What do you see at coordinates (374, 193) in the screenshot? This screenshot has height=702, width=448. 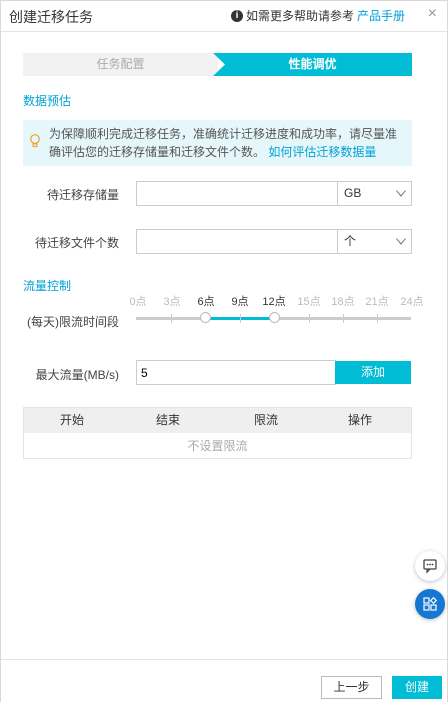 I see `storage-unit-select: GB` at bounding box center [374, 193].